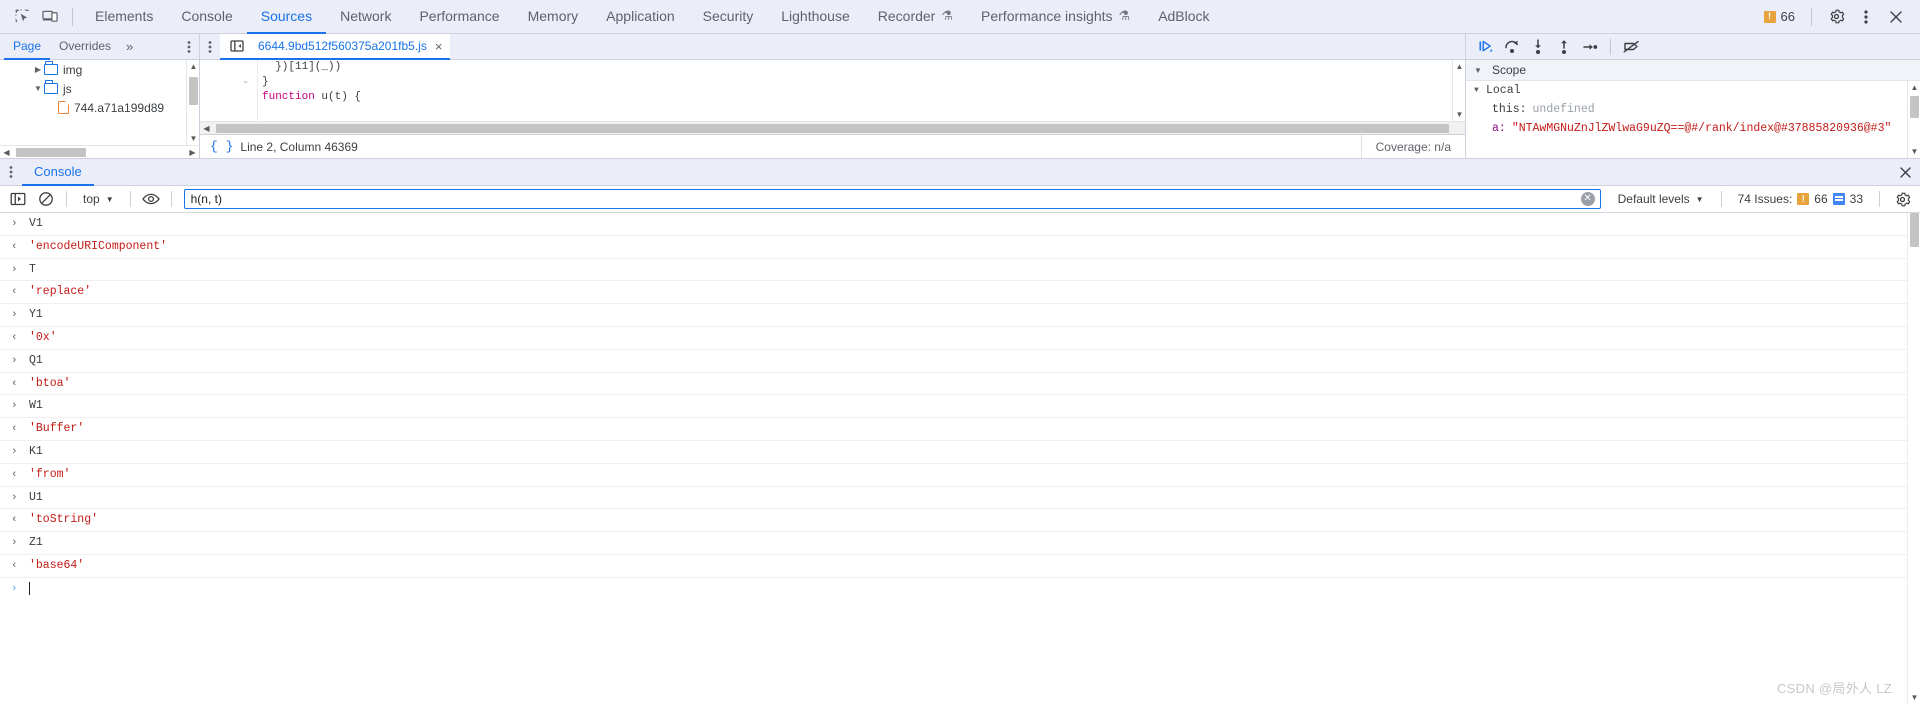 This screenshot has height=704, width=1920. I want to click on live-expression-eye-icon, so click(151, 199).